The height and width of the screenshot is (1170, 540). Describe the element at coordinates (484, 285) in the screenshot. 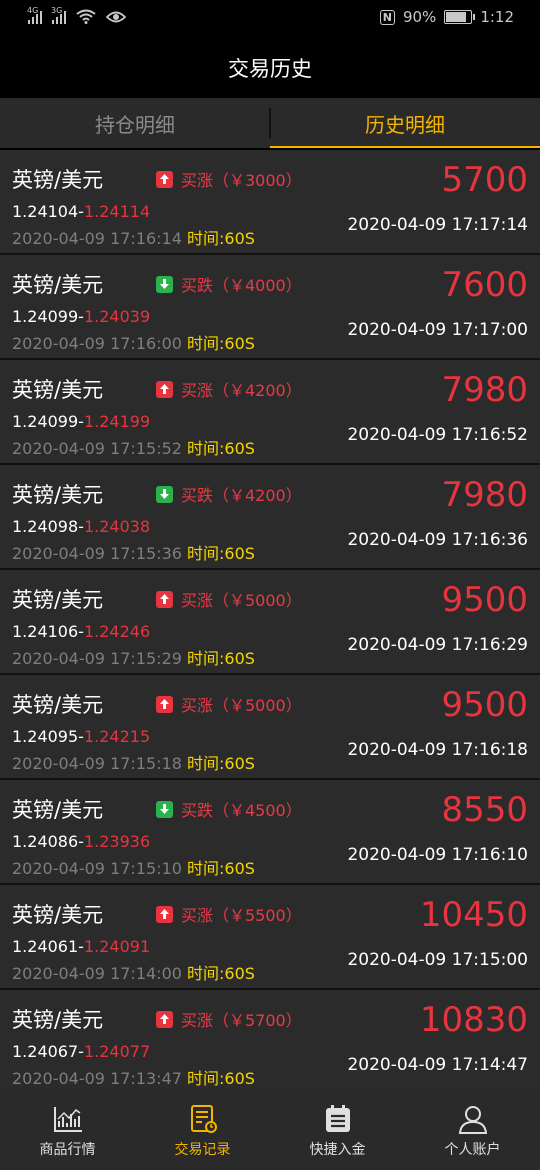

I see `trade-amount: 7600` at that location.